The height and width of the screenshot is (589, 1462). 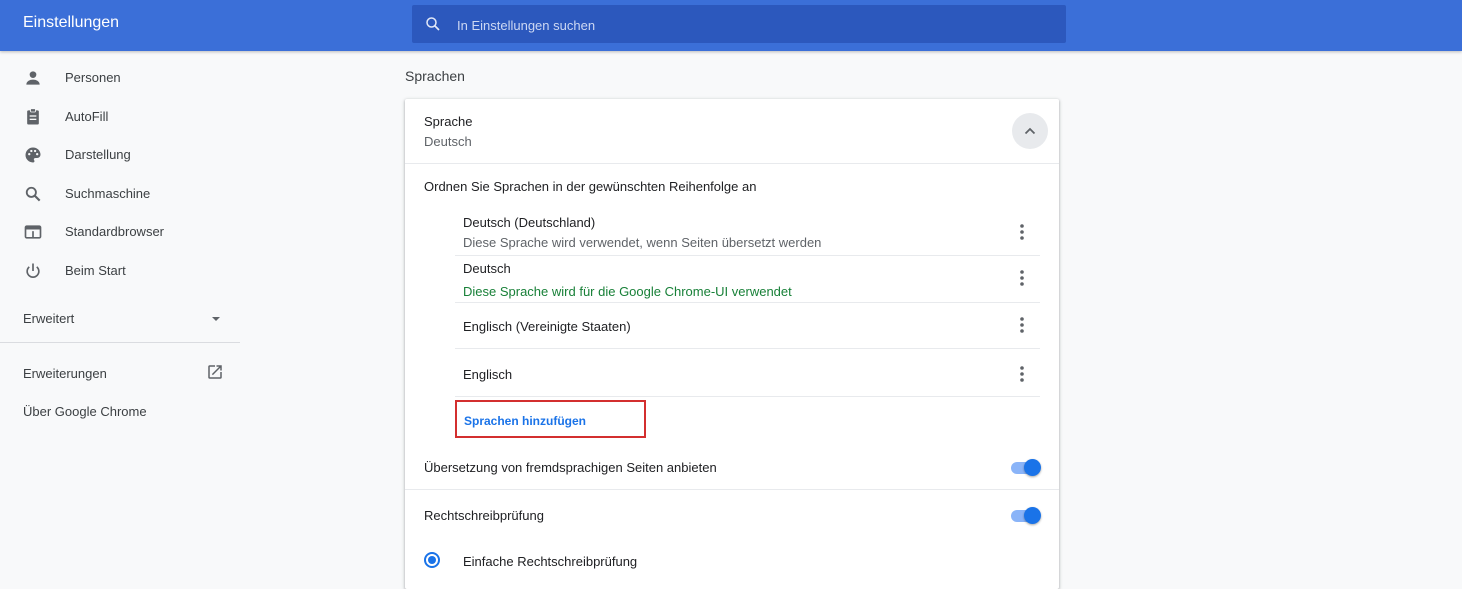 What do you see at coordinates (488, 374) in the screenshot?
I see `language-name: Englisch` at bounding box center [488, 374].